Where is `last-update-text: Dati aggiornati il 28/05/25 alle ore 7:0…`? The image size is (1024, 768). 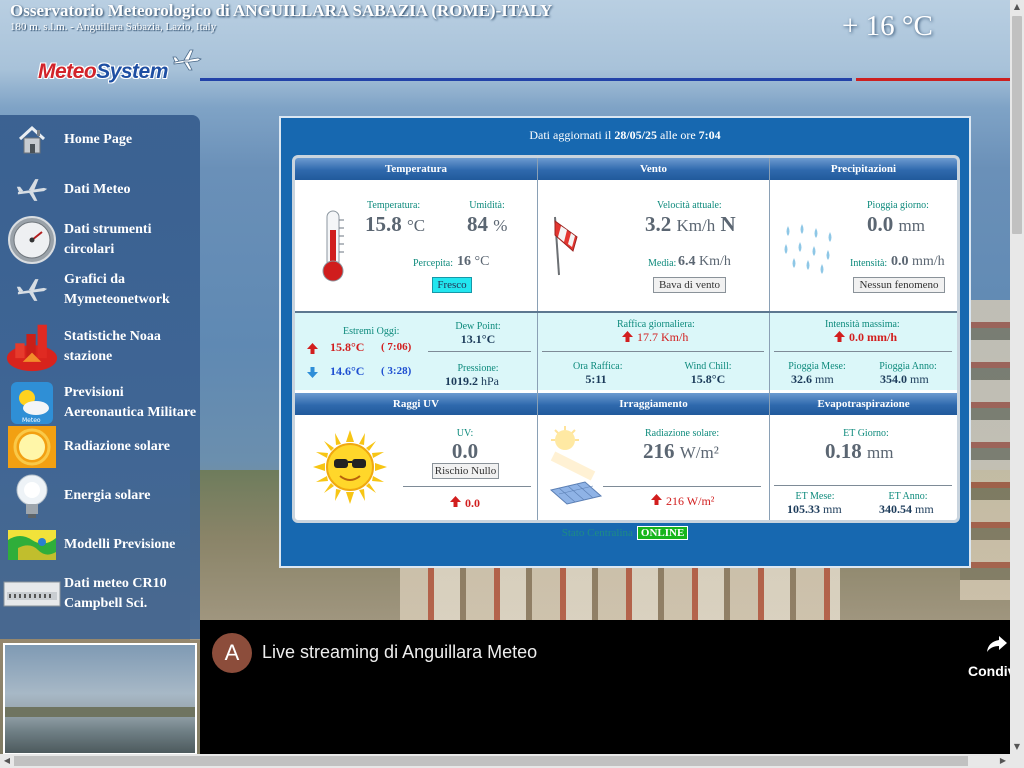 last-update-text: Dati aggiornati il 28/05/25 alle ore 7:0… is located at coordinates (625, 135).